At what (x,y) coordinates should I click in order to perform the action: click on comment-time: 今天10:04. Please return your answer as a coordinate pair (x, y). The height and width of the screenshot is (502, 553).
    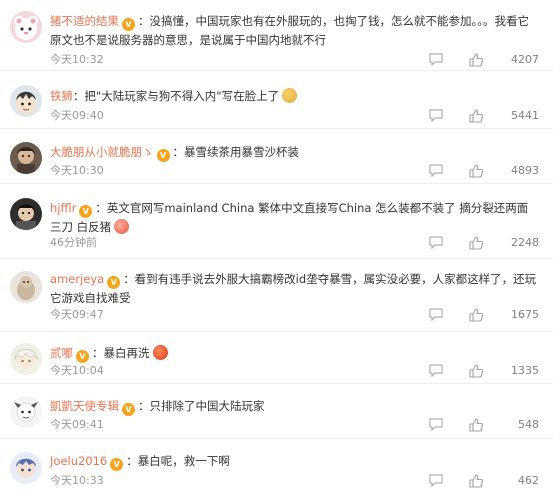
    Looking at the image, I should click on (77, 370).